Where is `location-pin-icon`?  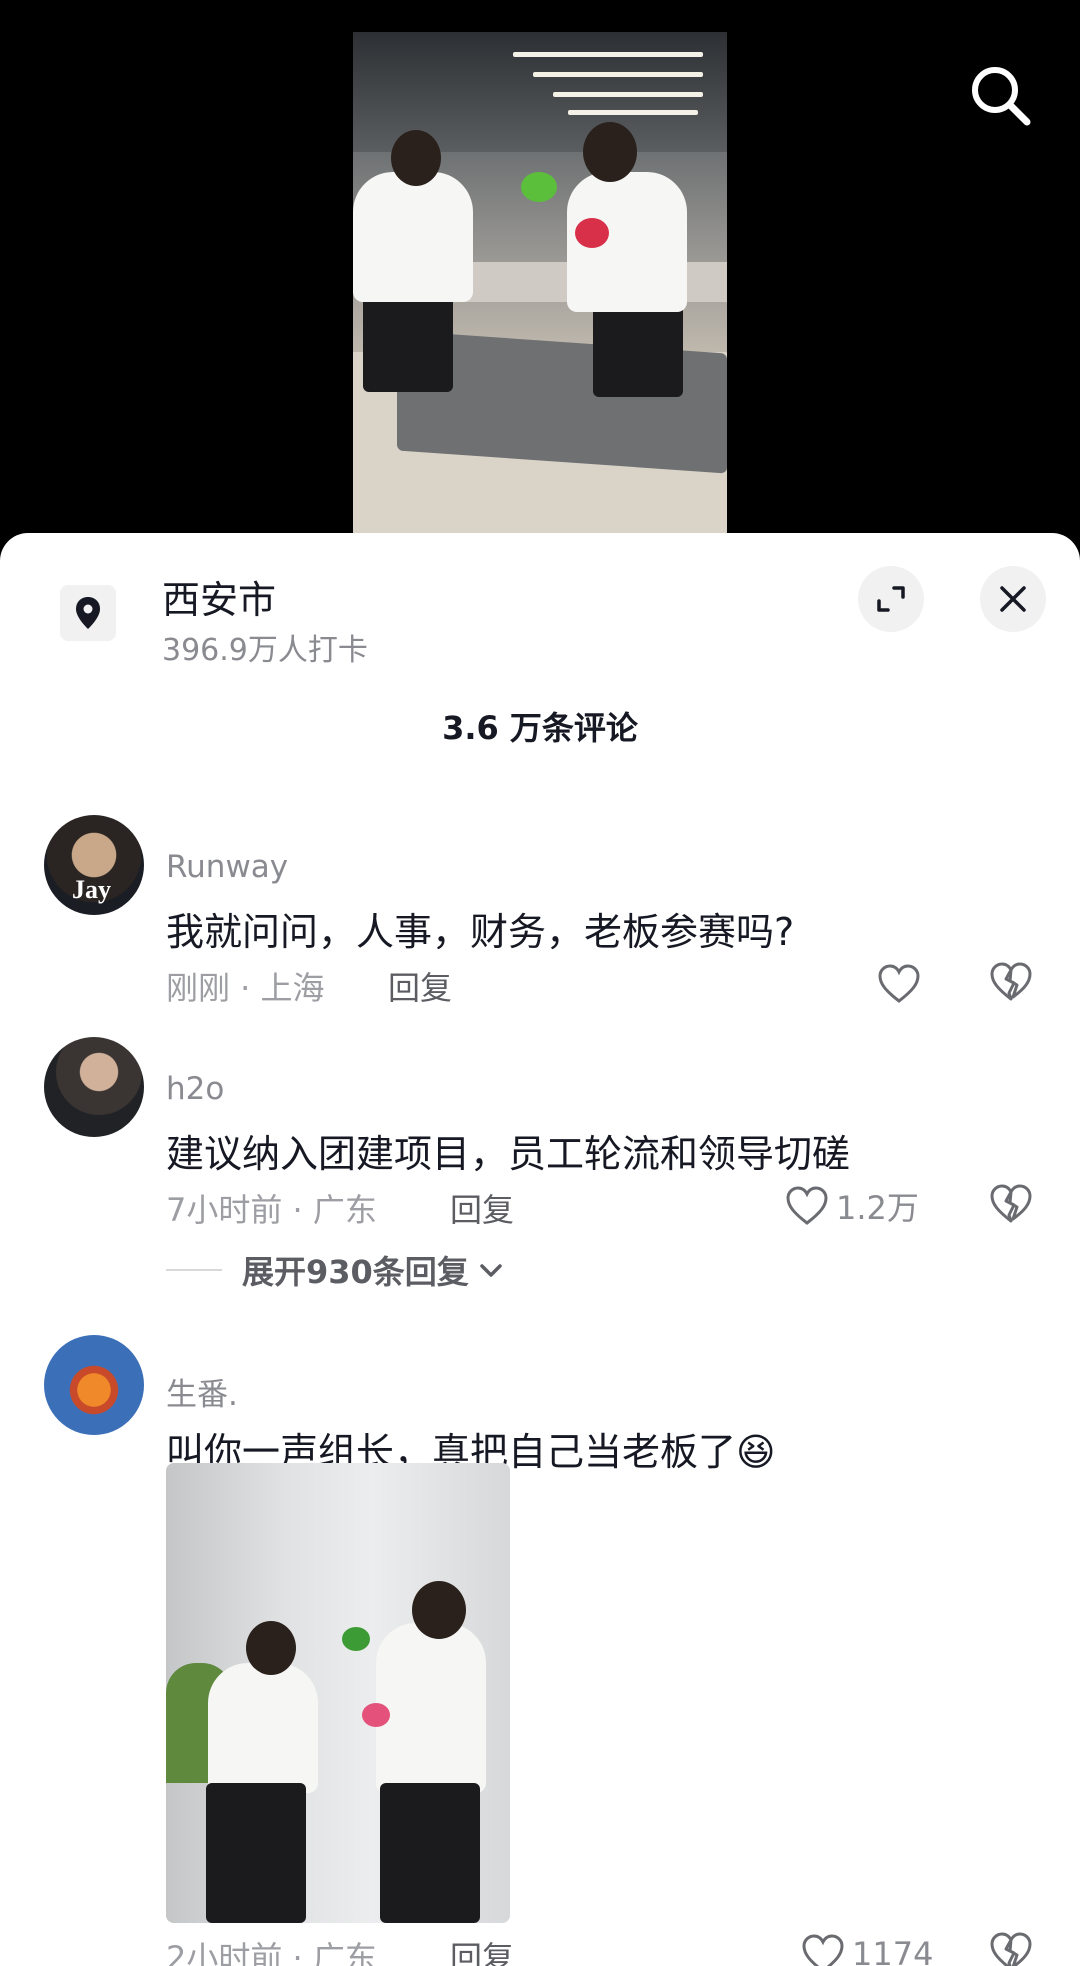
location-pin-icon is located at coordinates (88, 613).